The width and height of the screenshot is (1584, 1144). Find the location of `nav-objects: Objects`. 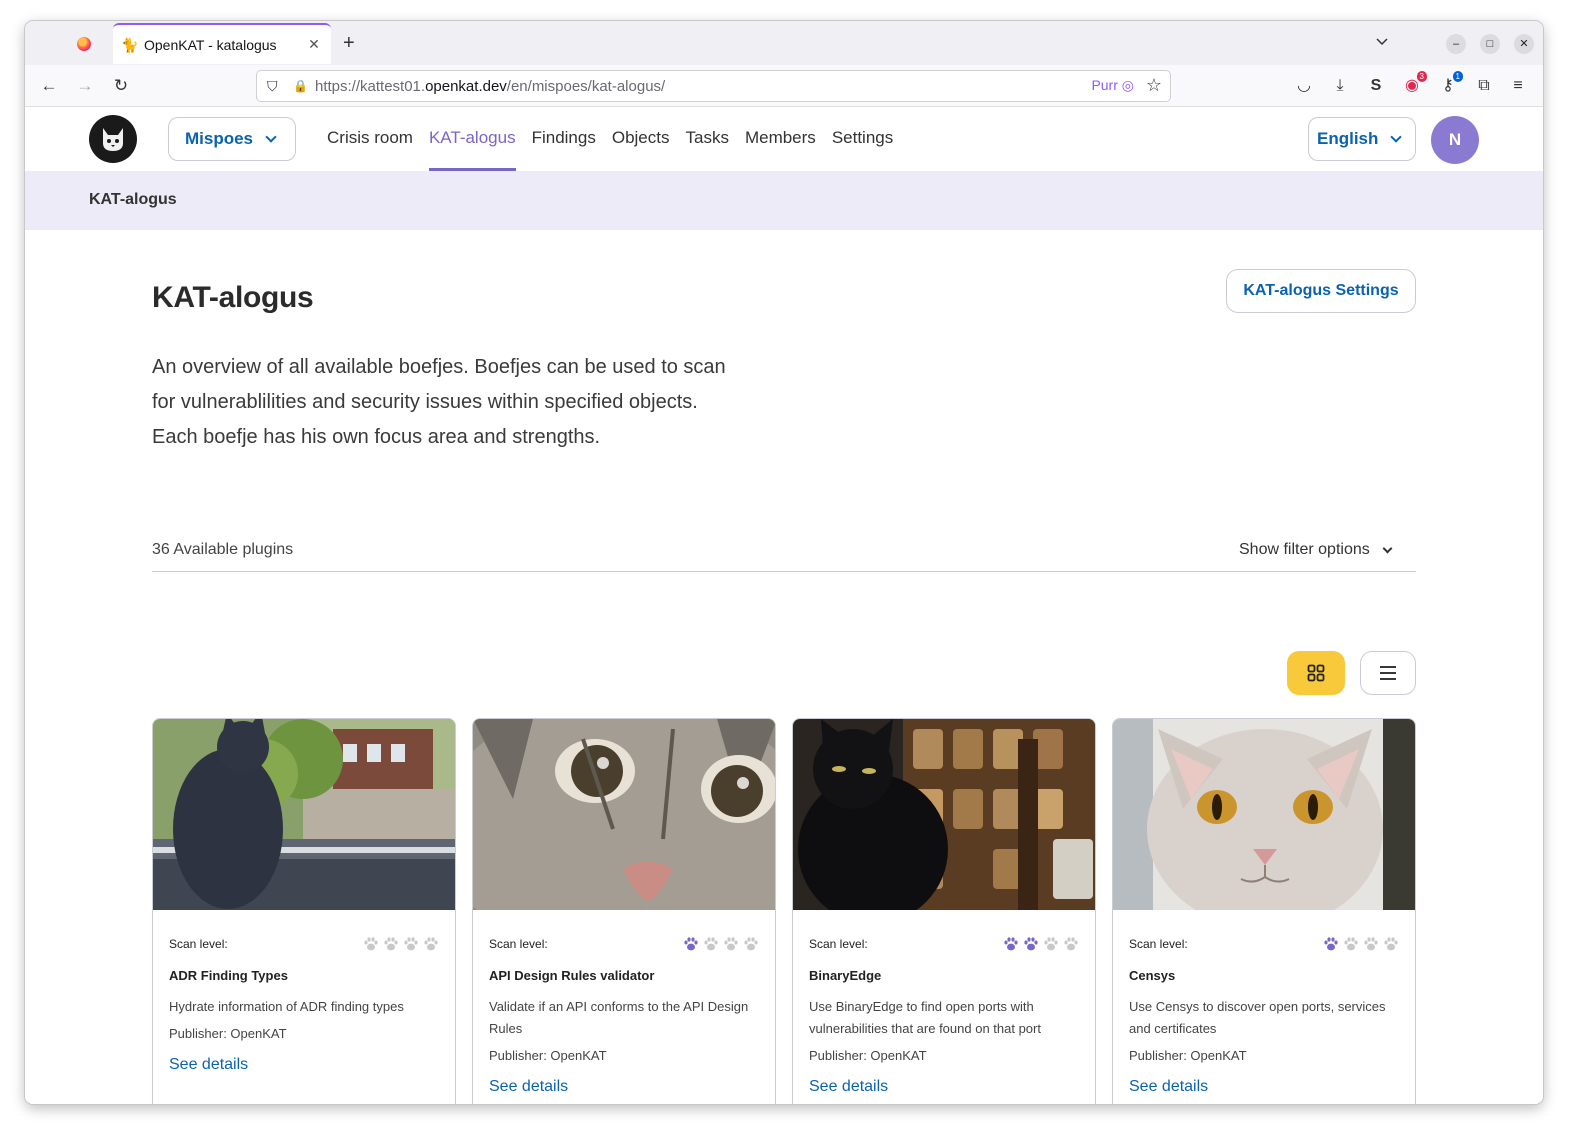

nav-objects: Objects is located at coordinates (641, 139).